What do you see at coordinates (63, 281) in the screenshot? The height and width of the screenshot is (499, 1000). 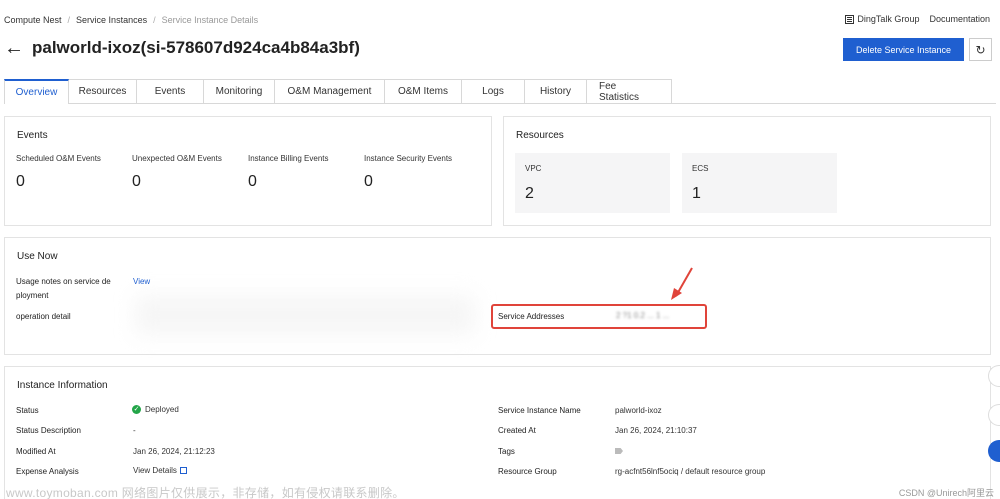 I see `usage-notes-label-line1: Usage notes on service de` at bounding box center [63, 281].